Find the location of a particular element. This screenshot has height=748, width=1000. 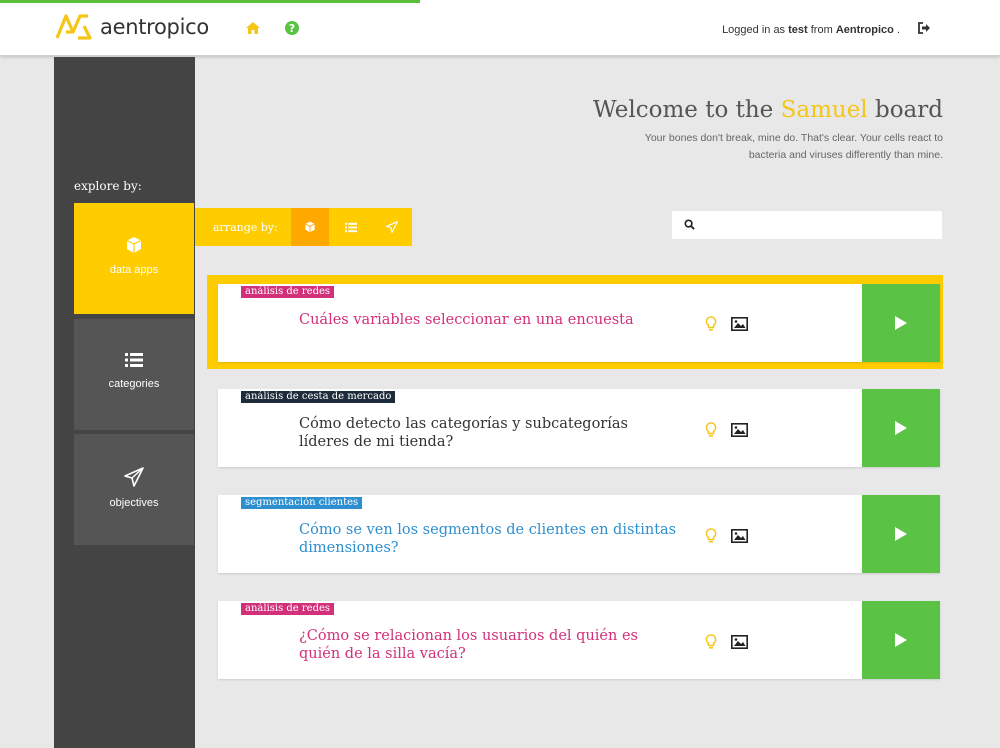

logo-text: aentropico is located at coordinates (154, 27).